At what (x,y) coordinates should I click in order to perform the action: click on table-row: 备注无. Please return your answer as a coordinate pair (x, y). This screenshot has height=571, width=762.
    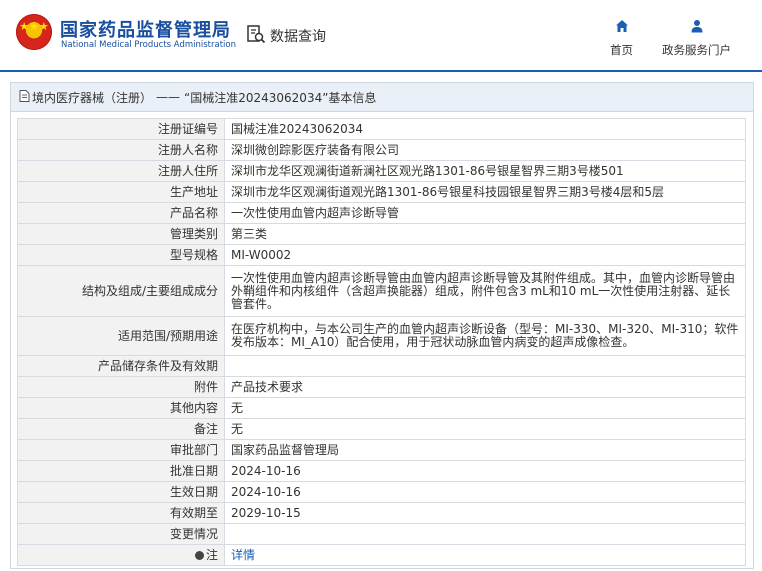
    Looking at the image, I should click on (381, 429).